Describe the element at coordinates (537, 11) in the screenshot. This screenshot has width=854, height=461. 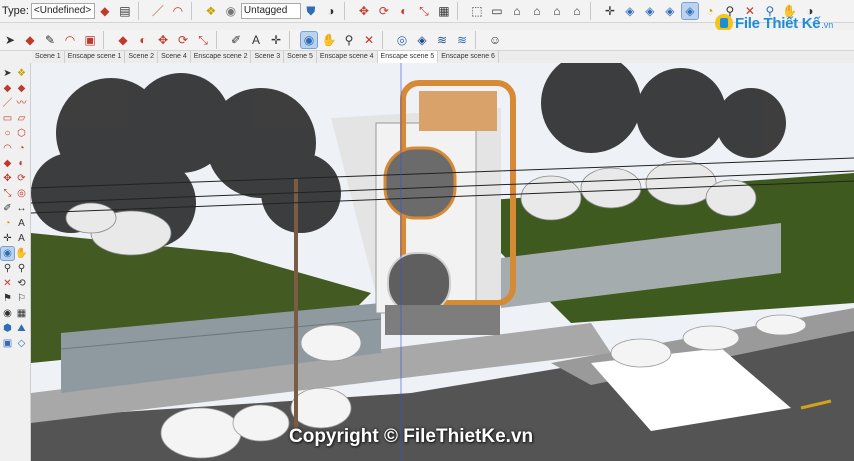
I see `right-view-icon: ⌂` at that location.